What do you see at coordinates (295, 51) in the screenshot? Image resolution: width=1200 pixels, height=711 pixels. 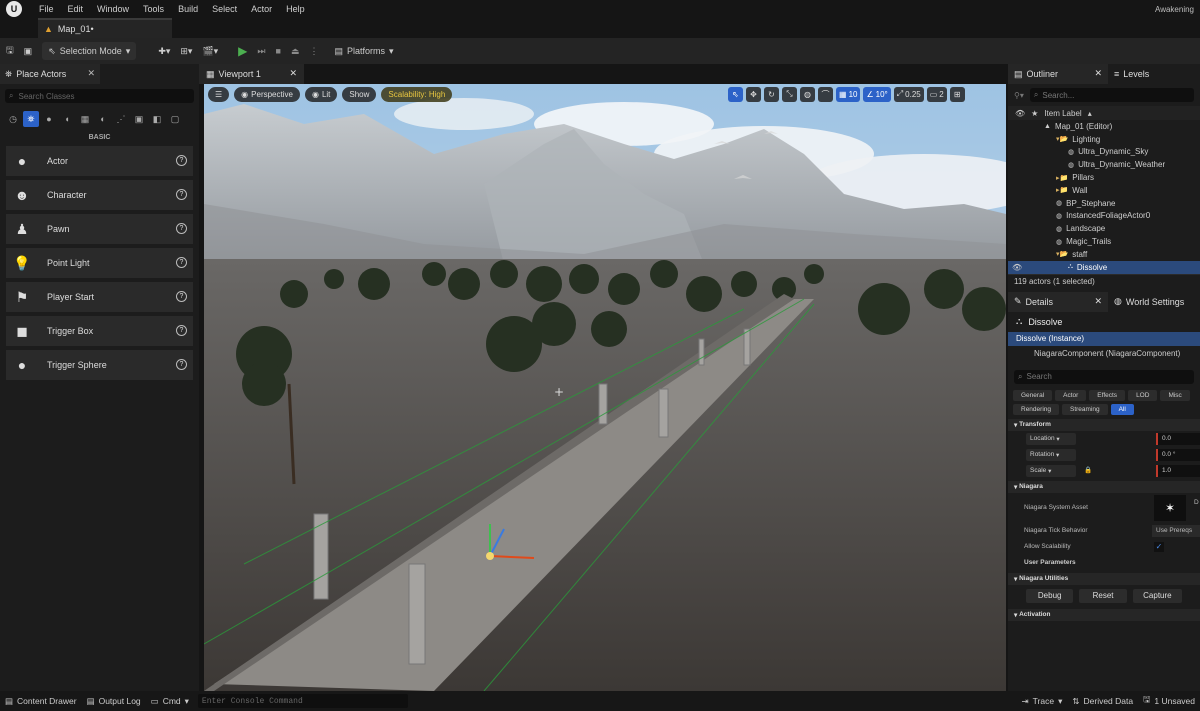 I see `eject-icon: ⏏` at bounding box center [295, 51].